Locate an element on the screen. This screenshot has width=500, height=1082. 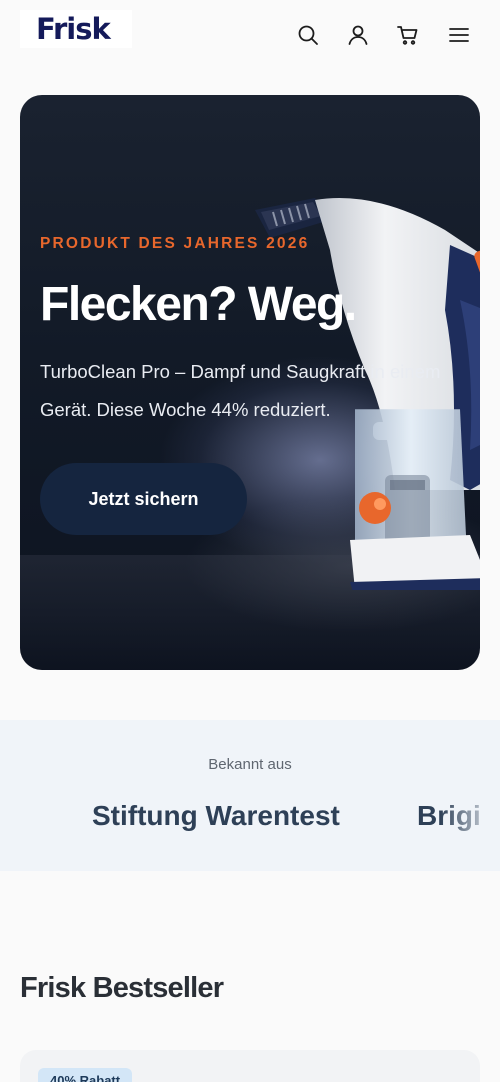
account-icon is located at coordinates (358, 35).